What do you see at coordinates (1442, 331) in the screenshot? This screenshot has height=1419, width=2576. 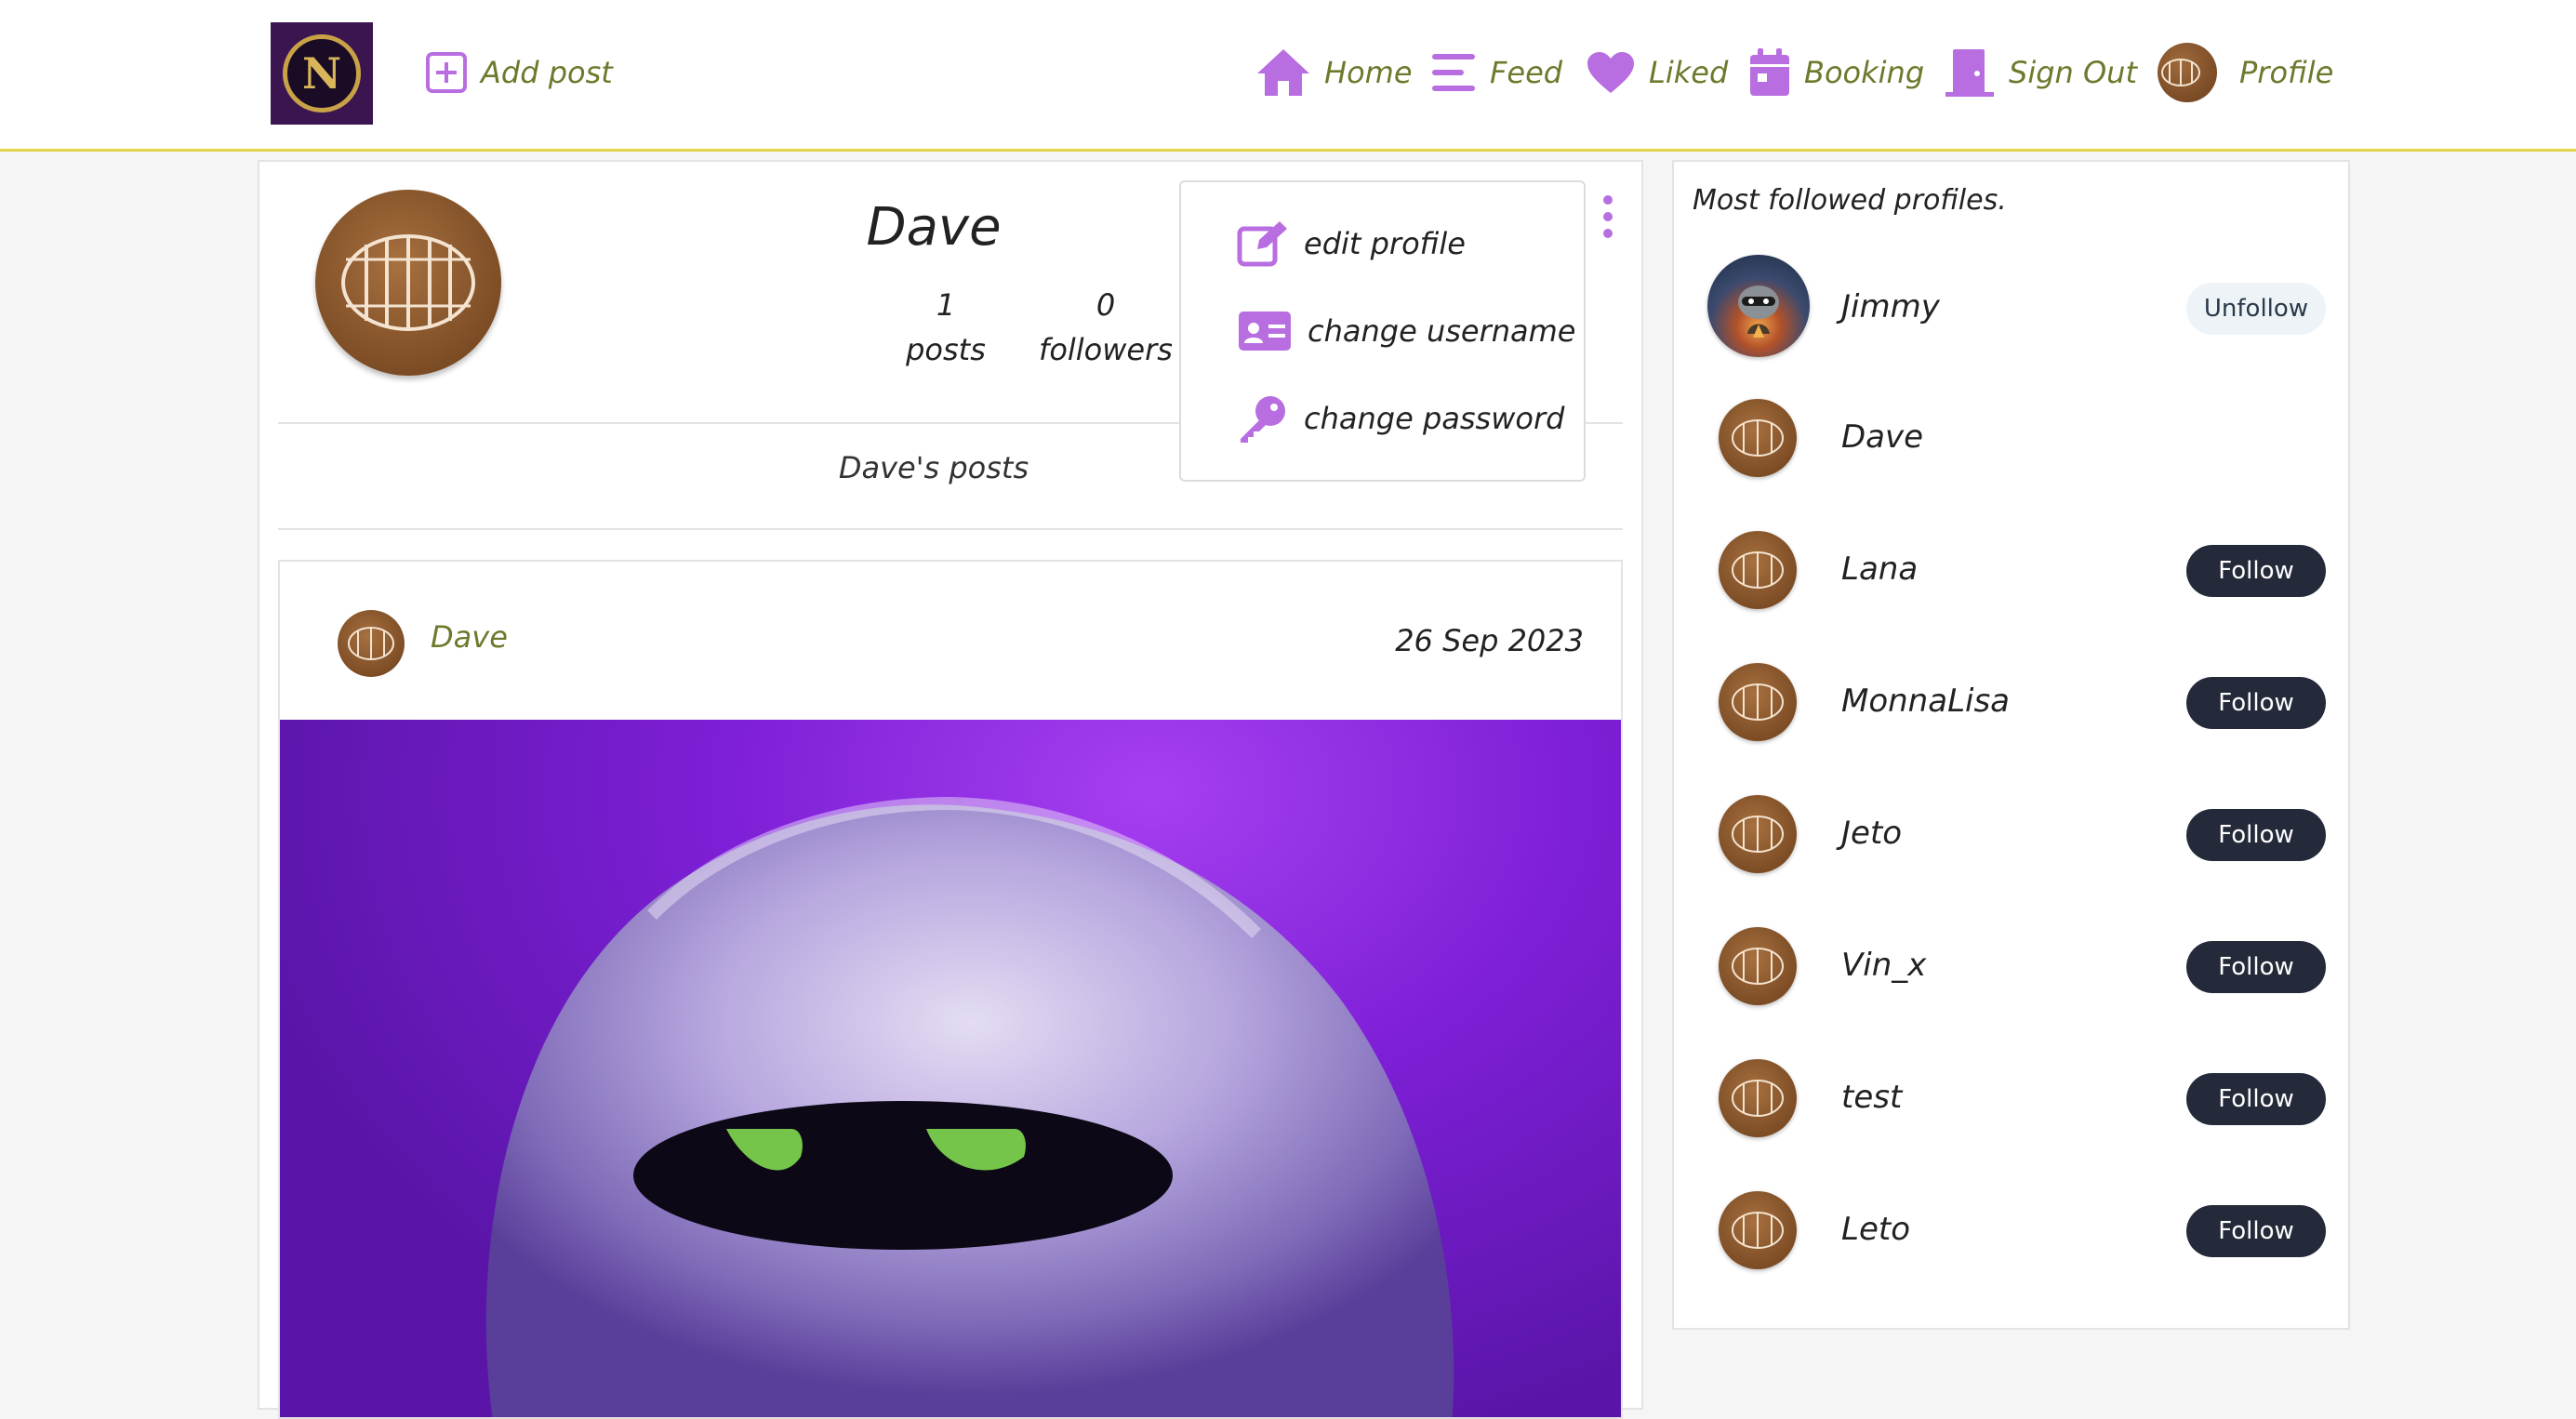 I see `menu-item-label: change username` at bounding box center [1442, 331].